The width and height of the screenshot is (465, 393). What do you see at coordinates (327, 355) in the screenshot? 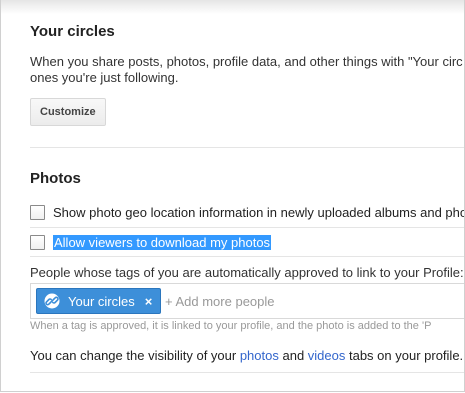
I see `videos-link: videos` at bounding box center [327, 355].